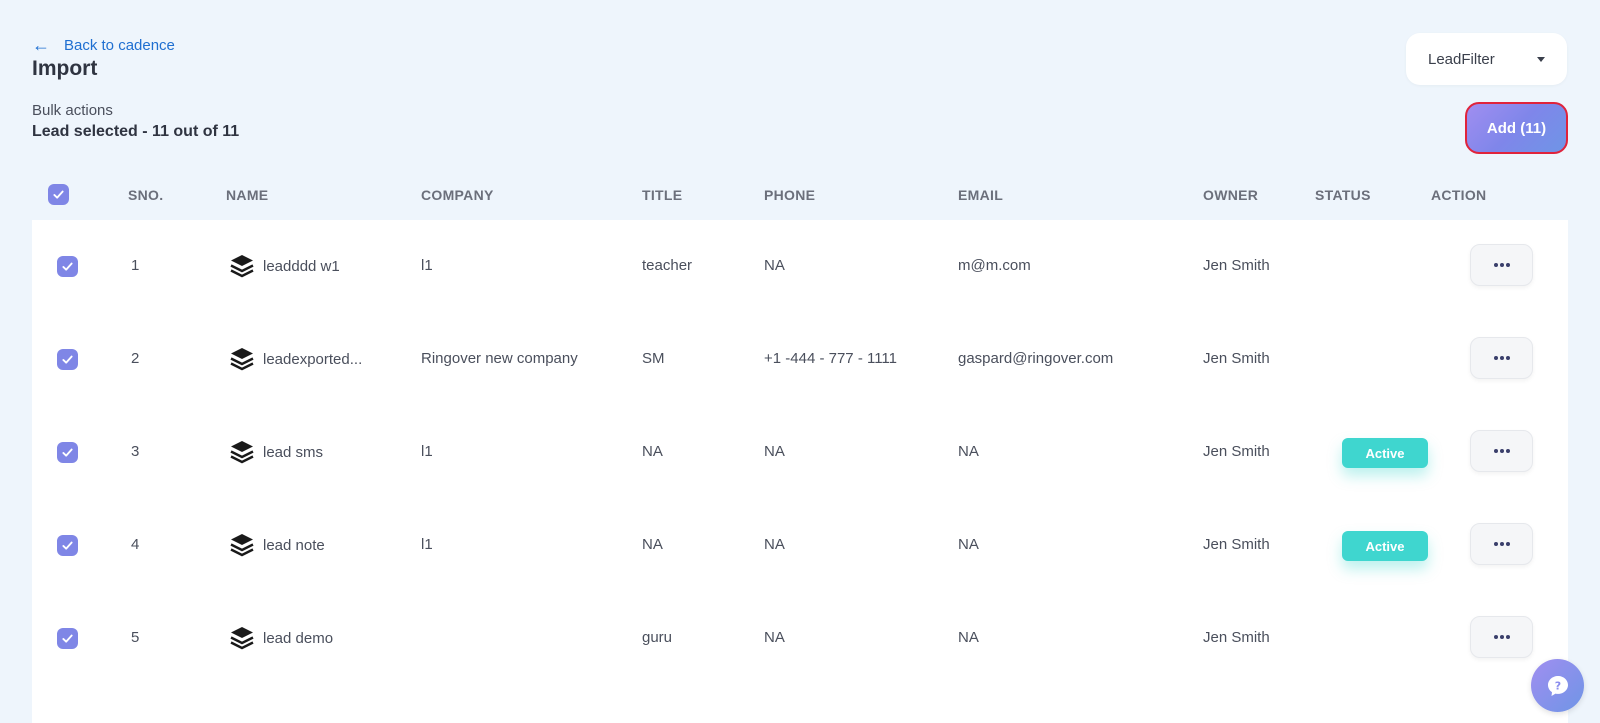 The width and height of the screenshot is (1600, 723). Describe the element at coordinates (136, 131) in the screenshot. I see `lead-selected-count: Lead selected - 11 out of 11` at that location.